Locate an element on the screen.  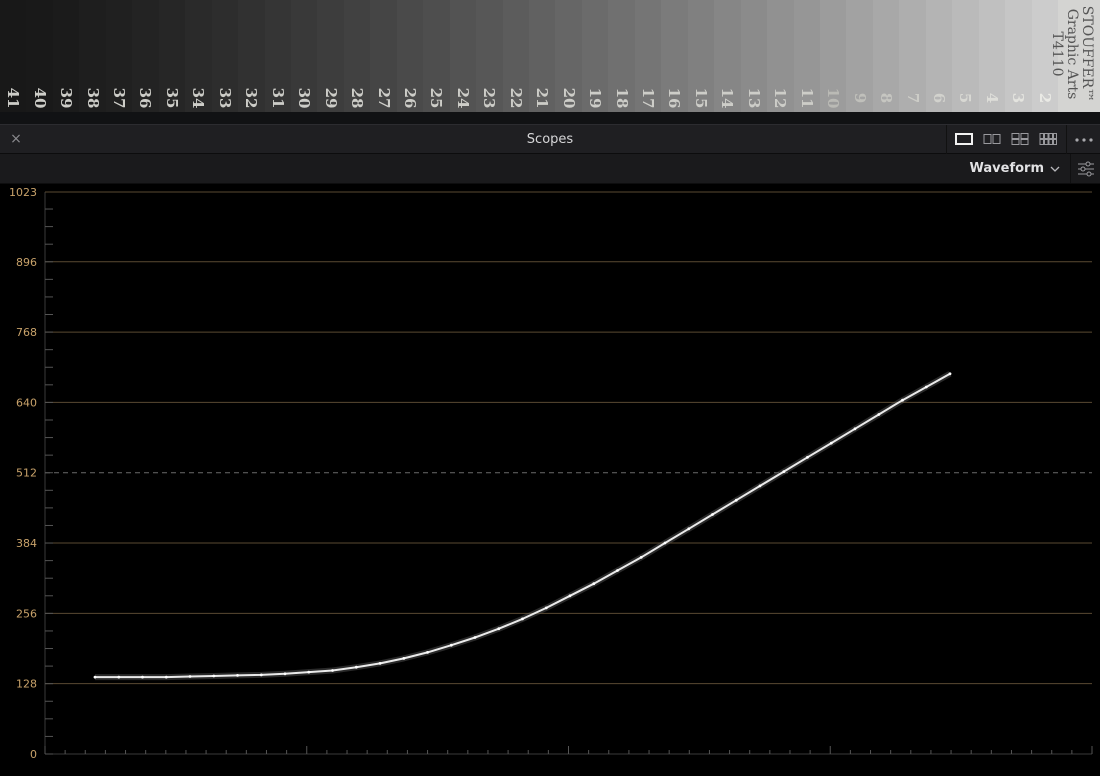
wedge-step: 30 is located at coordinates (304, 56).